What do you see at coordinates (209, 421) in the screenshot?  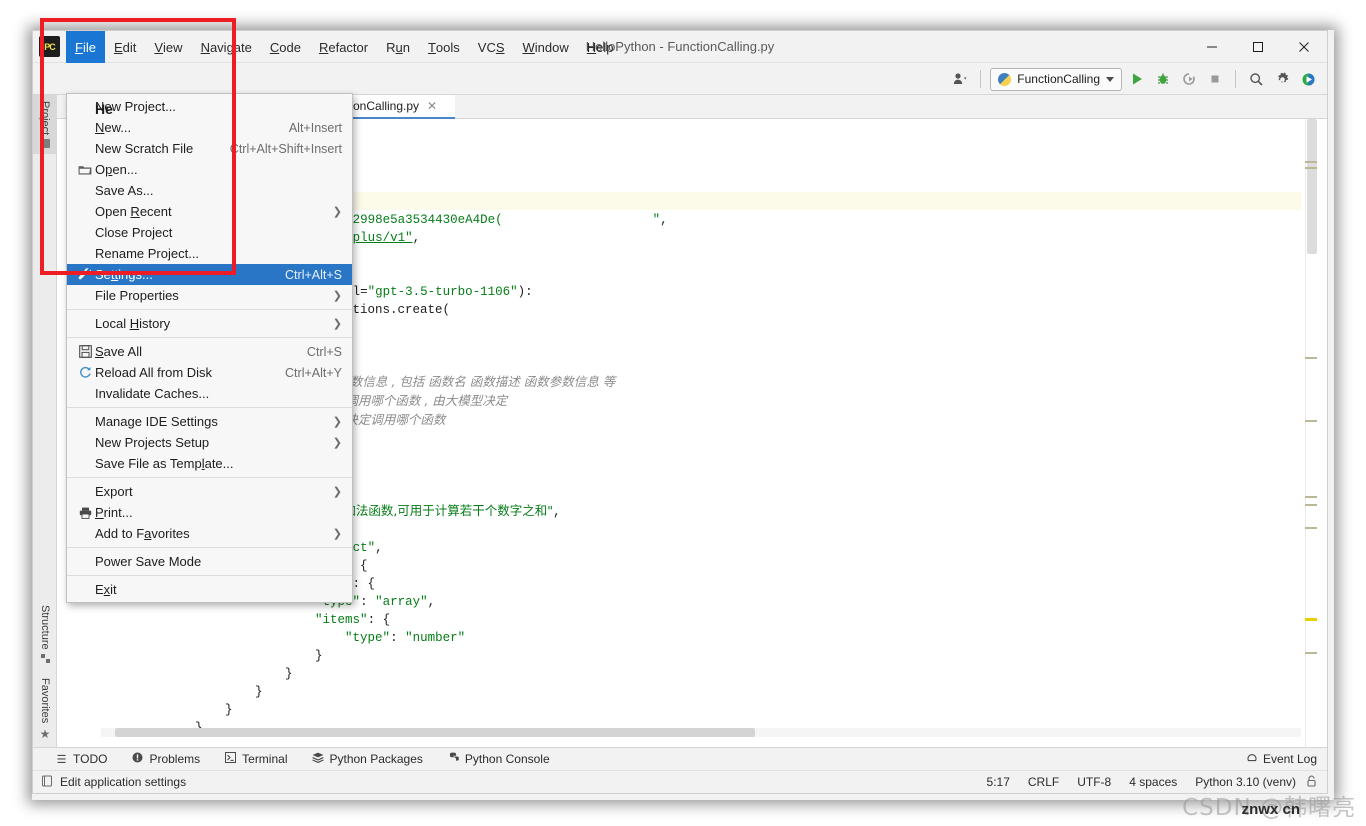 I see `menu-item-manage-ide-settings: Manage IDE Settings ❯` at bounding box center [209, 421].